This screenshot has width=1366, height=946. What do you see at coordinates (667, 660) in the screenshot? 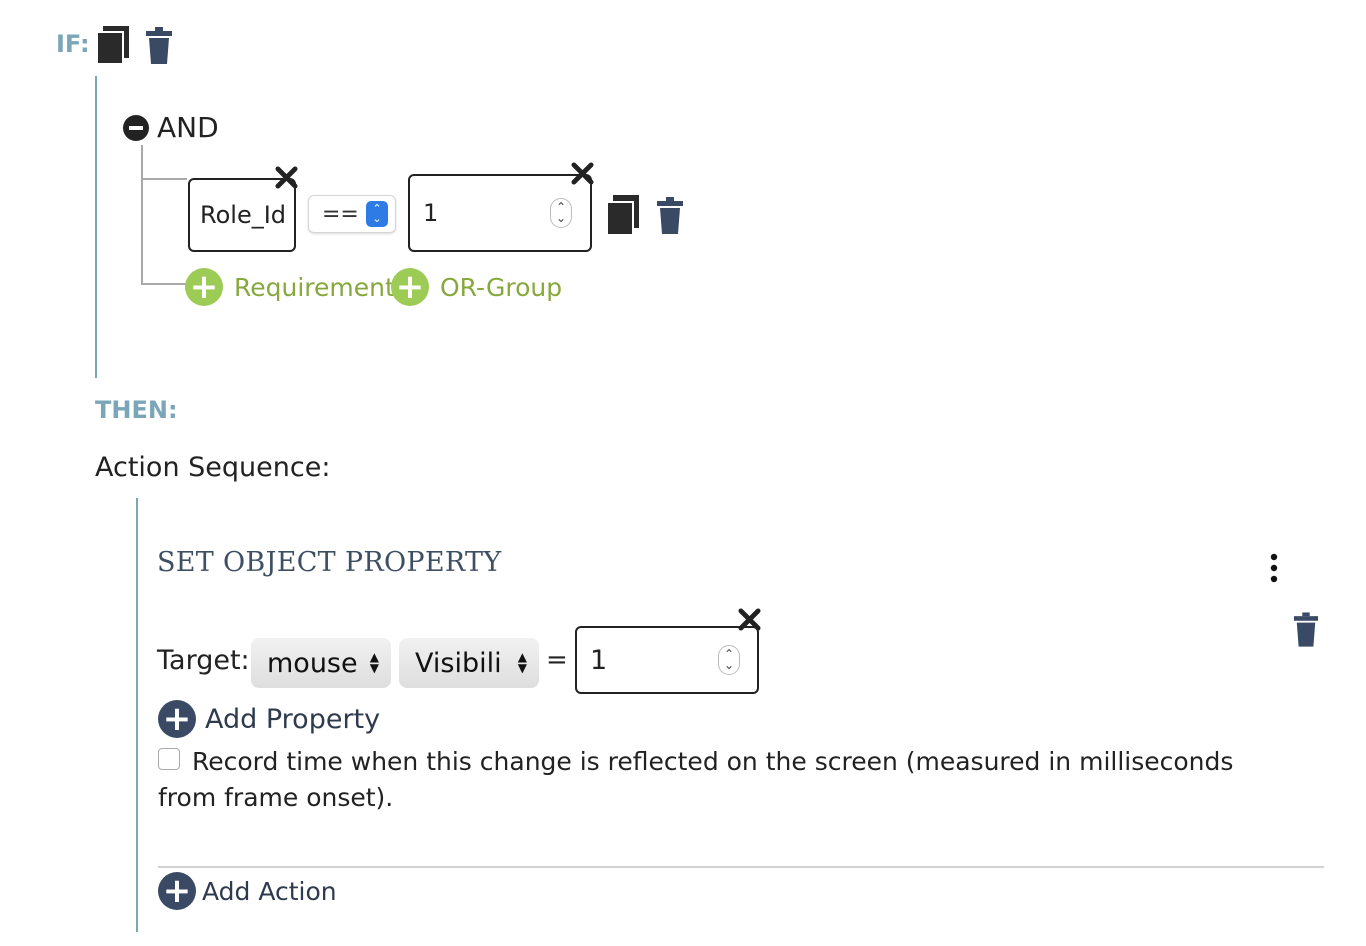
I see `property-value-input: 1 ⌃ ⌄` at bounding box center [667, 660].